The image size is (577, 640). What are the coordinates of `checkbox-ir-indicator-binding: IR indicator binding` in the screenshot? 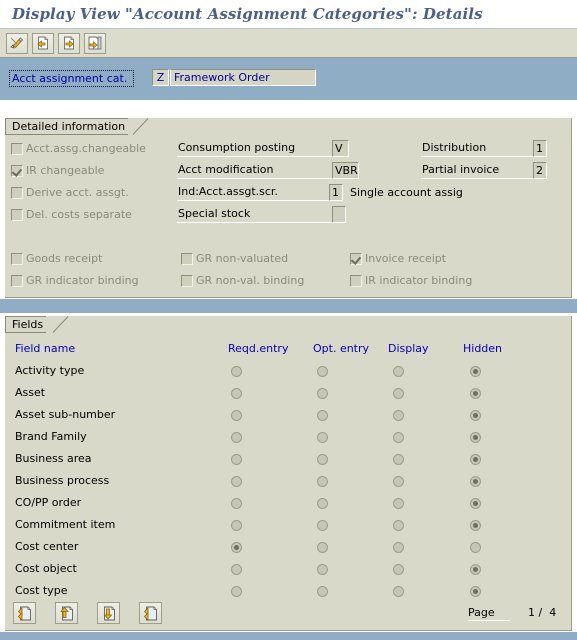 It's located at (411, 280).